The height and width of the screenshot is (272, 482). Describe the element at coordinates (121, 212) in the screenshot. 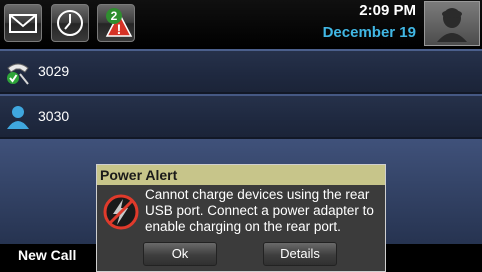

I see `no-charging-icon` at that location.